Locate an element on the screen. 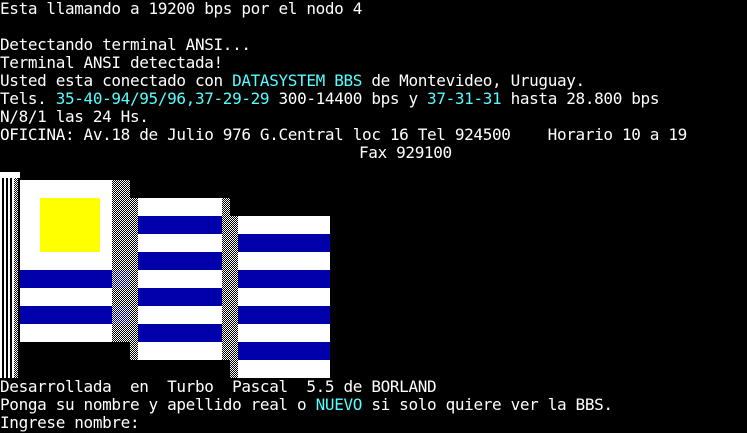  connected-suffix: de Montevideo, Uruguay. is located at coordinates (473, 80).